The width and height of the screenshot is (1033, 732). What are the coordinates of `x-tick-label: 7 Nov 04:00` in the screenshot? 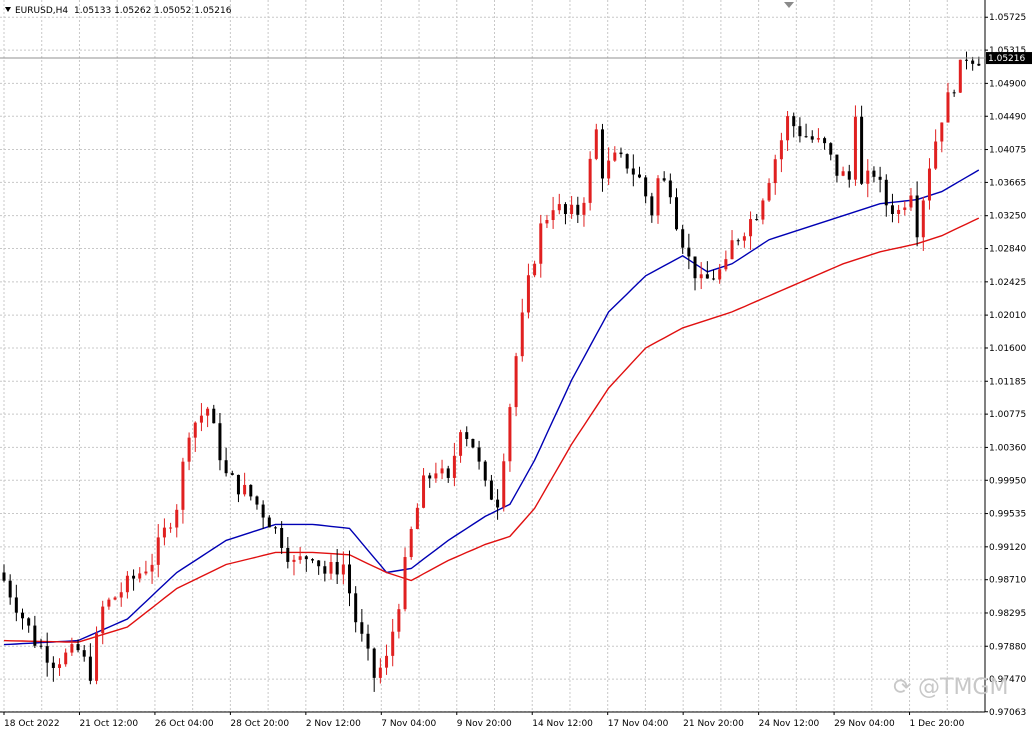 It's located at (408, 723).